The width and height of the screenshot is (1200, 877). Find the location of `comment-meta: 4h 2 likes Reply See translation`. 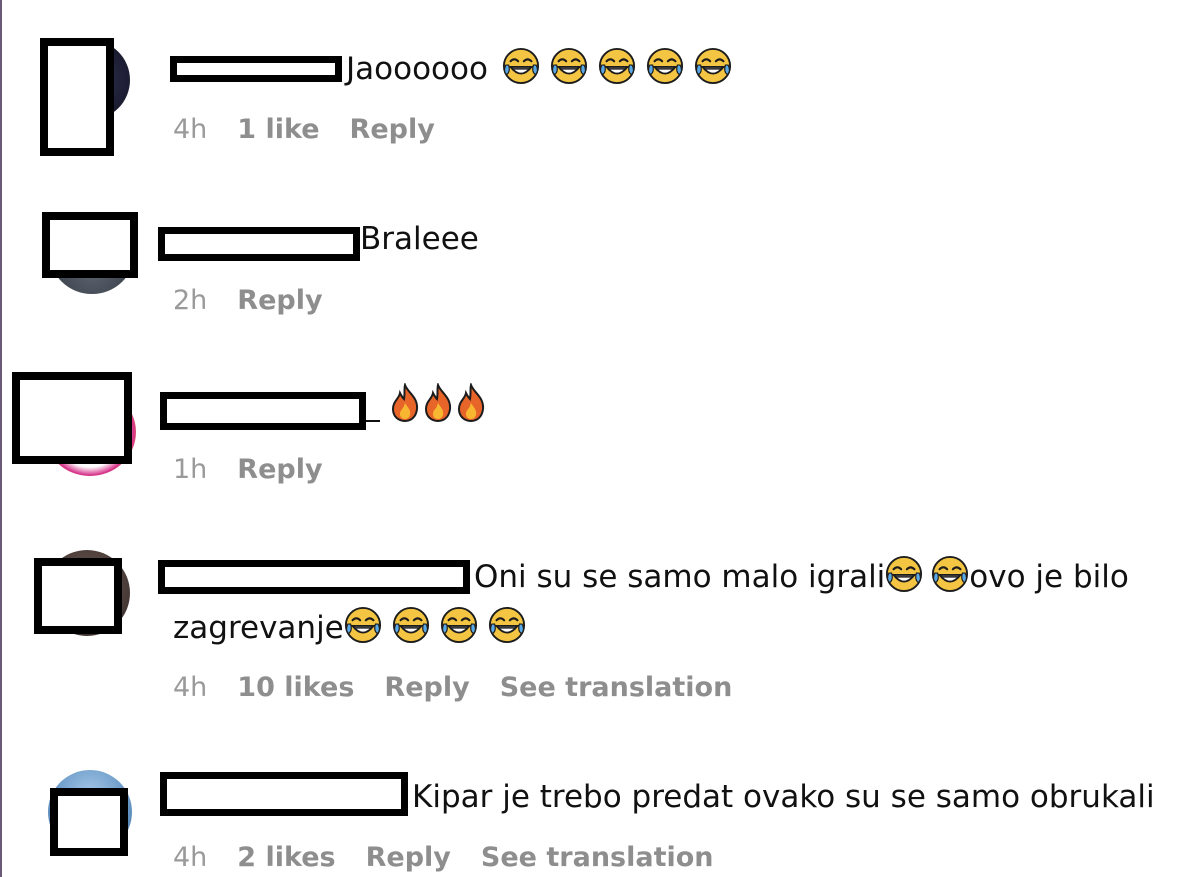

comment-meta: 4h 2 likes Reply See translation is located at coordinates (443, 857).